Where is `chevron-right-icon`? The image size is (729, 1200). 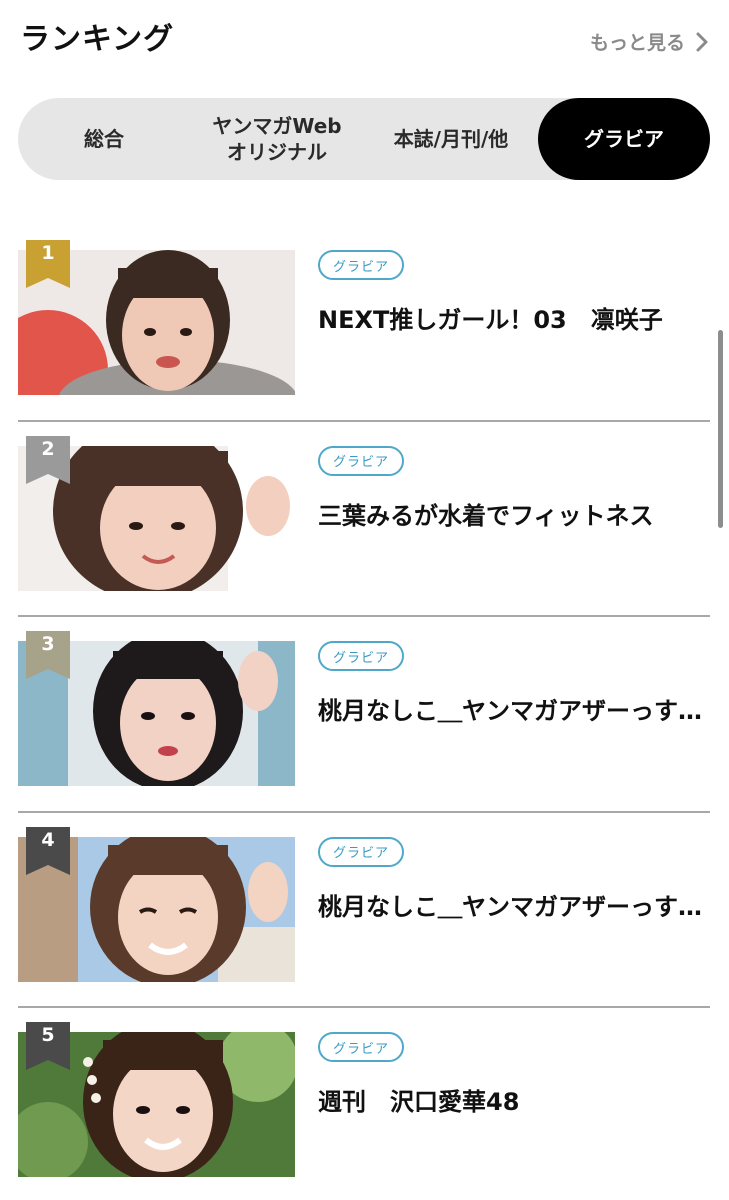
chevron-right-icon is located at coordinates (702, 42).